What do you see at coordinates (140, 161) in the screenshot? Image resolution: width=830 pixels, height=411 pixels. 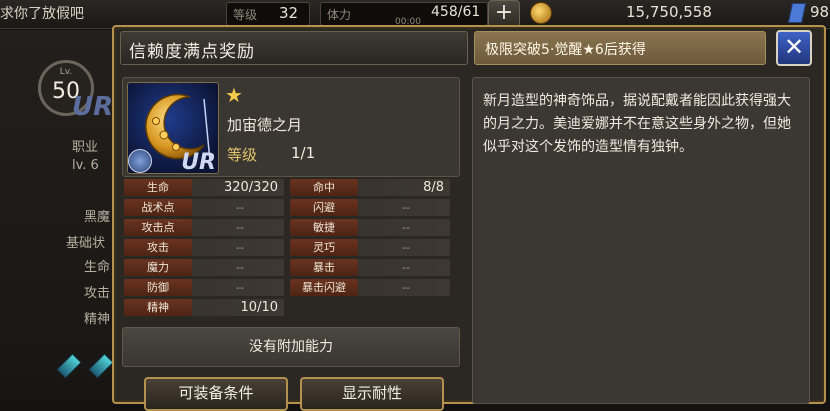 I see `element-emblem-icon` at bounding box center [140, 161].